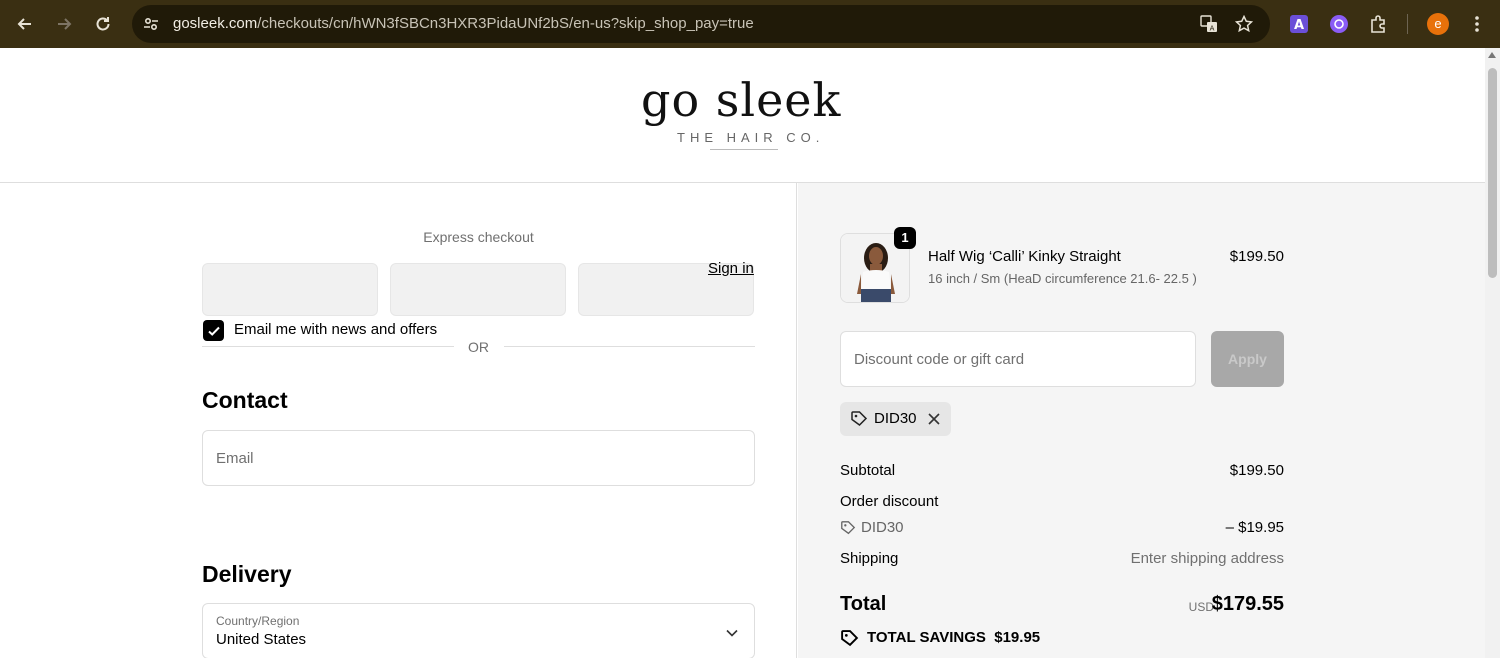  I want to click on or-divider: OR, so click(478, 347).